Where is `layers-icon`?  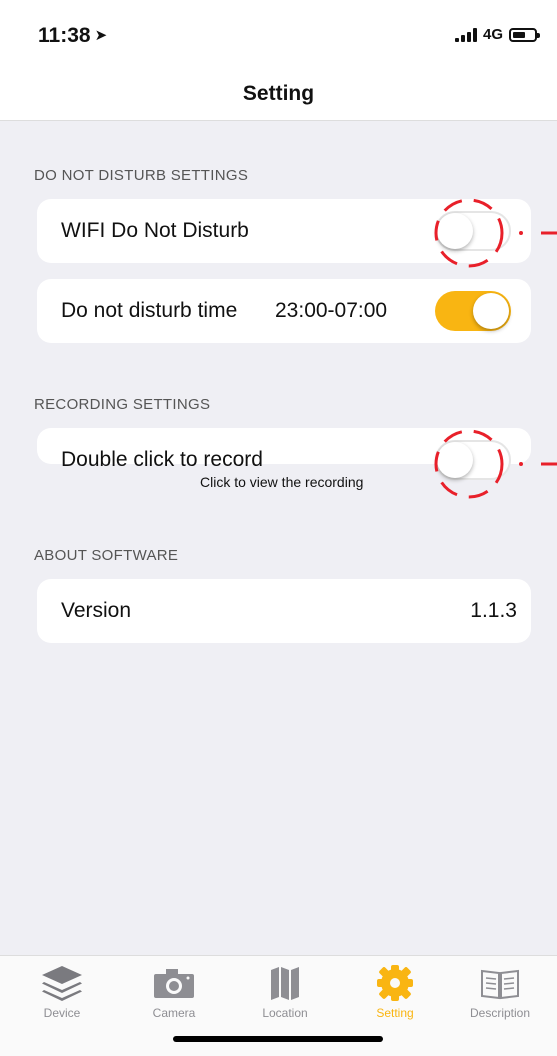
layers-icon is located at coordinates (62, 983).